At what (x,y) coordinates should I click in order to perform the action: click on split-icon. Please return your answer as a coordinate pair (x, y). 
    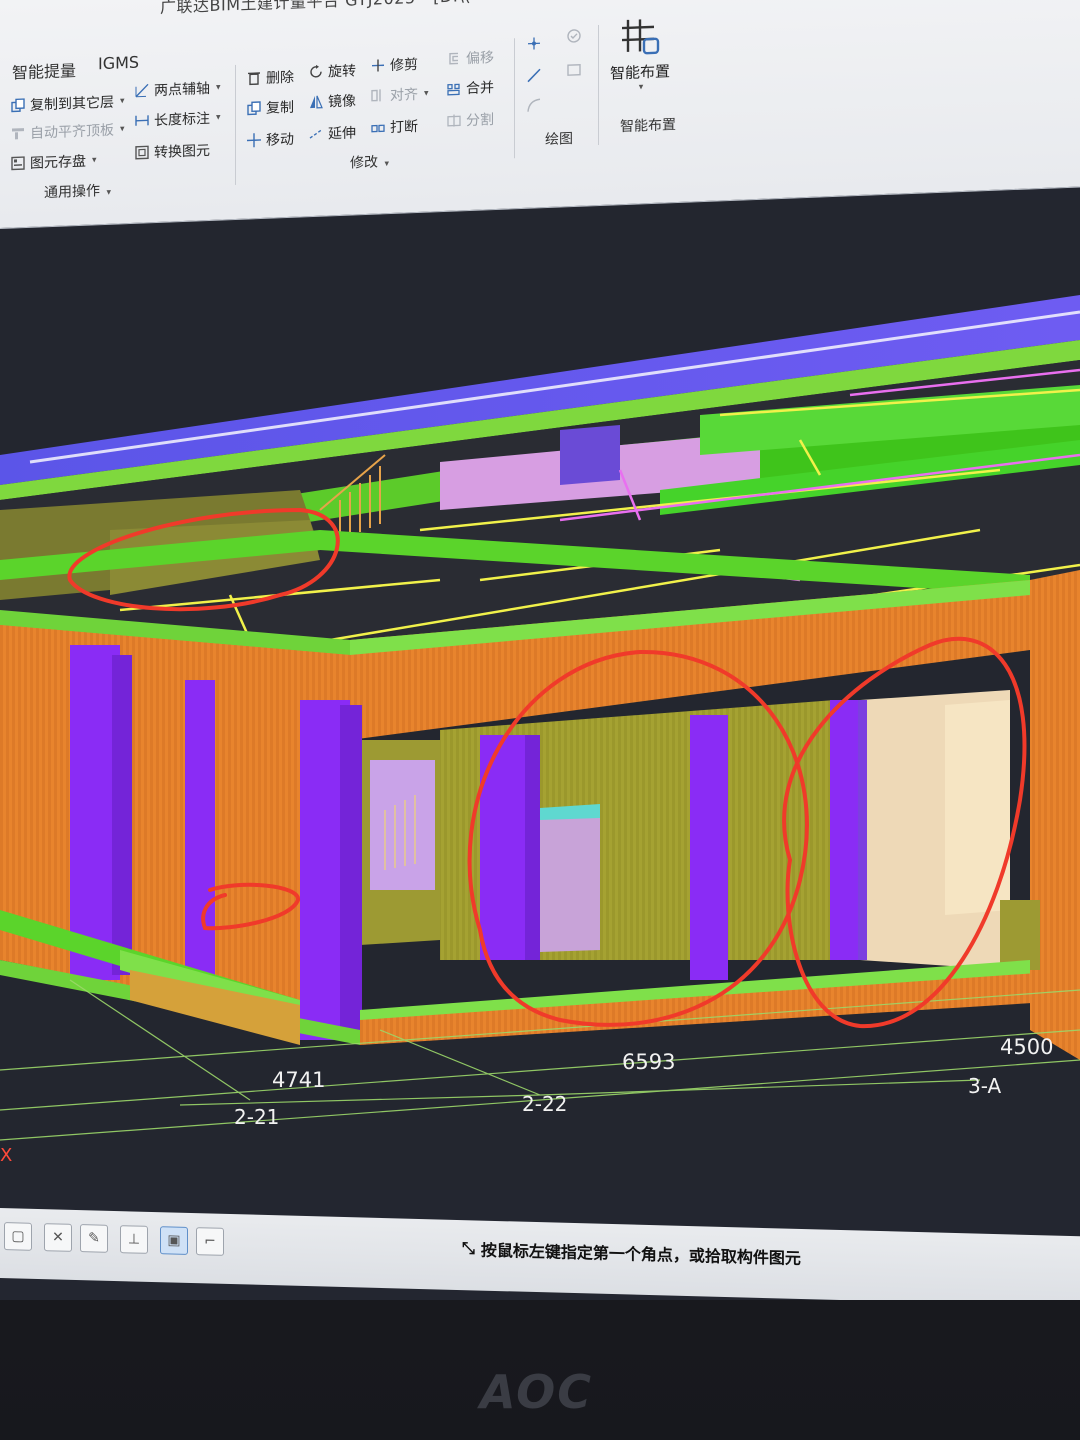
    Looking at the image, I should click on (454, 120).